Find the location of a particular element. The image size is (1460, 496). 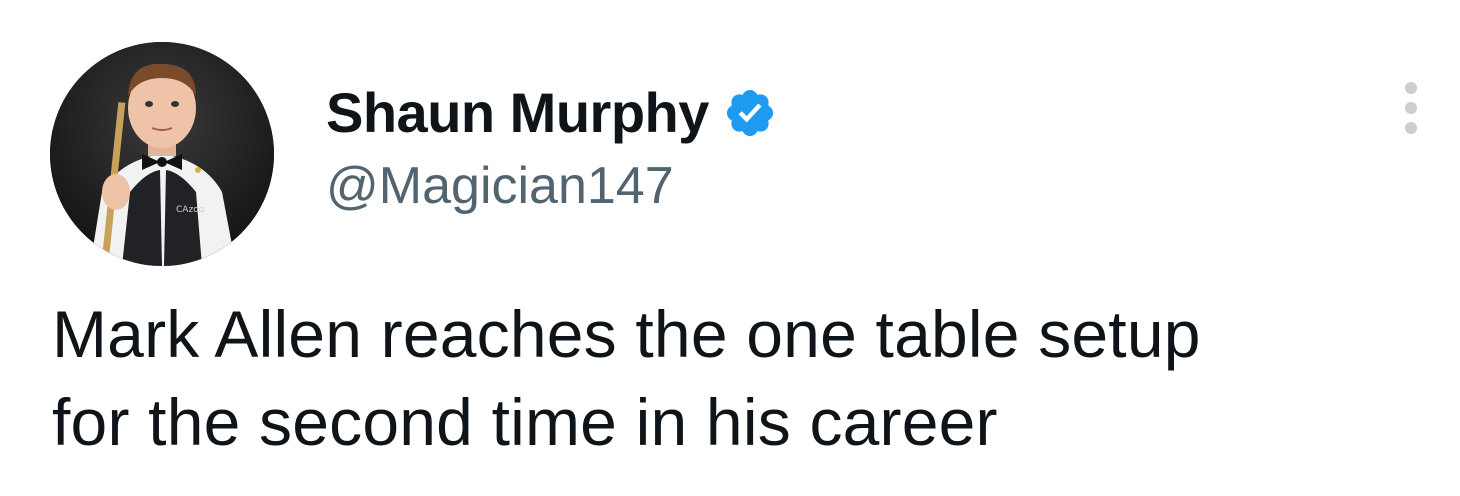

tweet-text-line: for the second time in his career is located at coordinates (525, 422).